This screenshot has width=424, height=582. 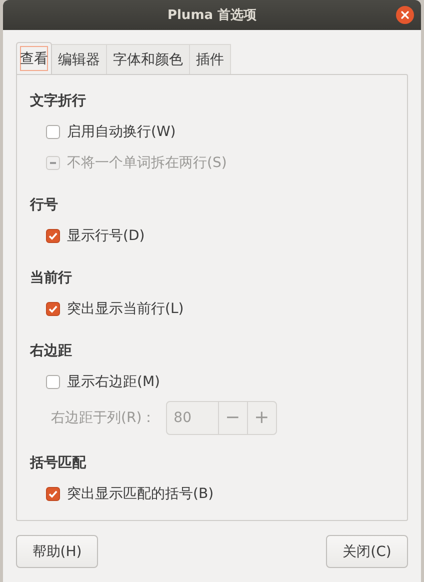 I want to click on dialog-button: 帮助(H), so click(x=57, y=551).